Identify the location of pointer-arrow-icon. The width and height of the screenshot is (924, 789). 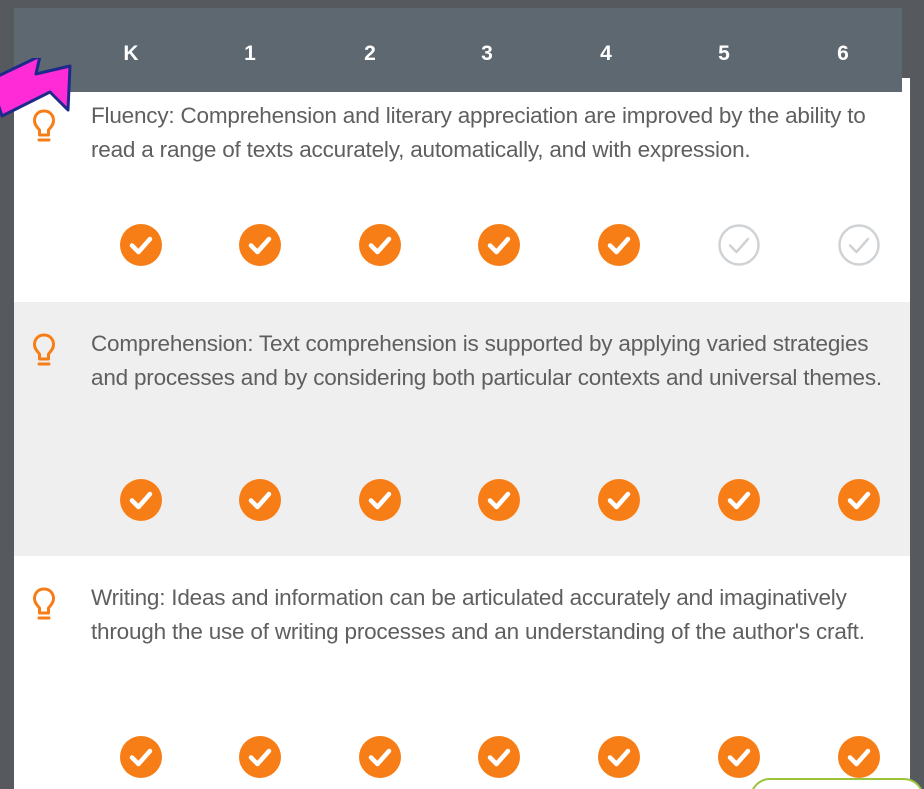
(45, 96).